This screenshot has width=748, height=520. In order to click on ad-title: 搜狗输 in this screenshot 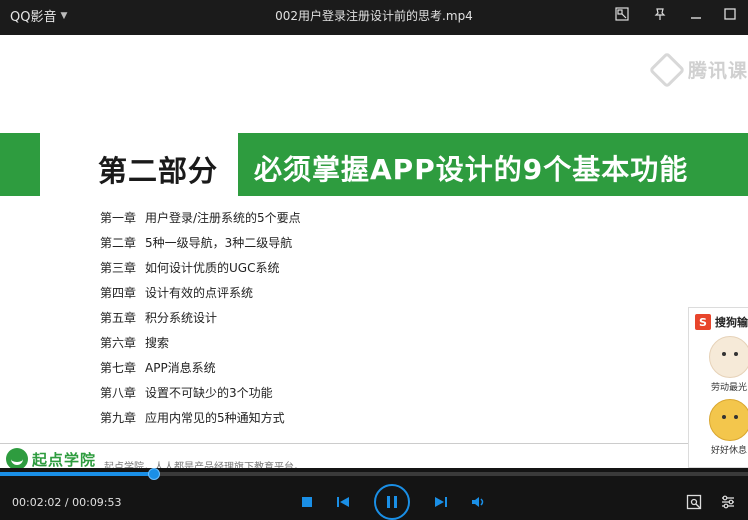, I will do `click(731, 322)`.